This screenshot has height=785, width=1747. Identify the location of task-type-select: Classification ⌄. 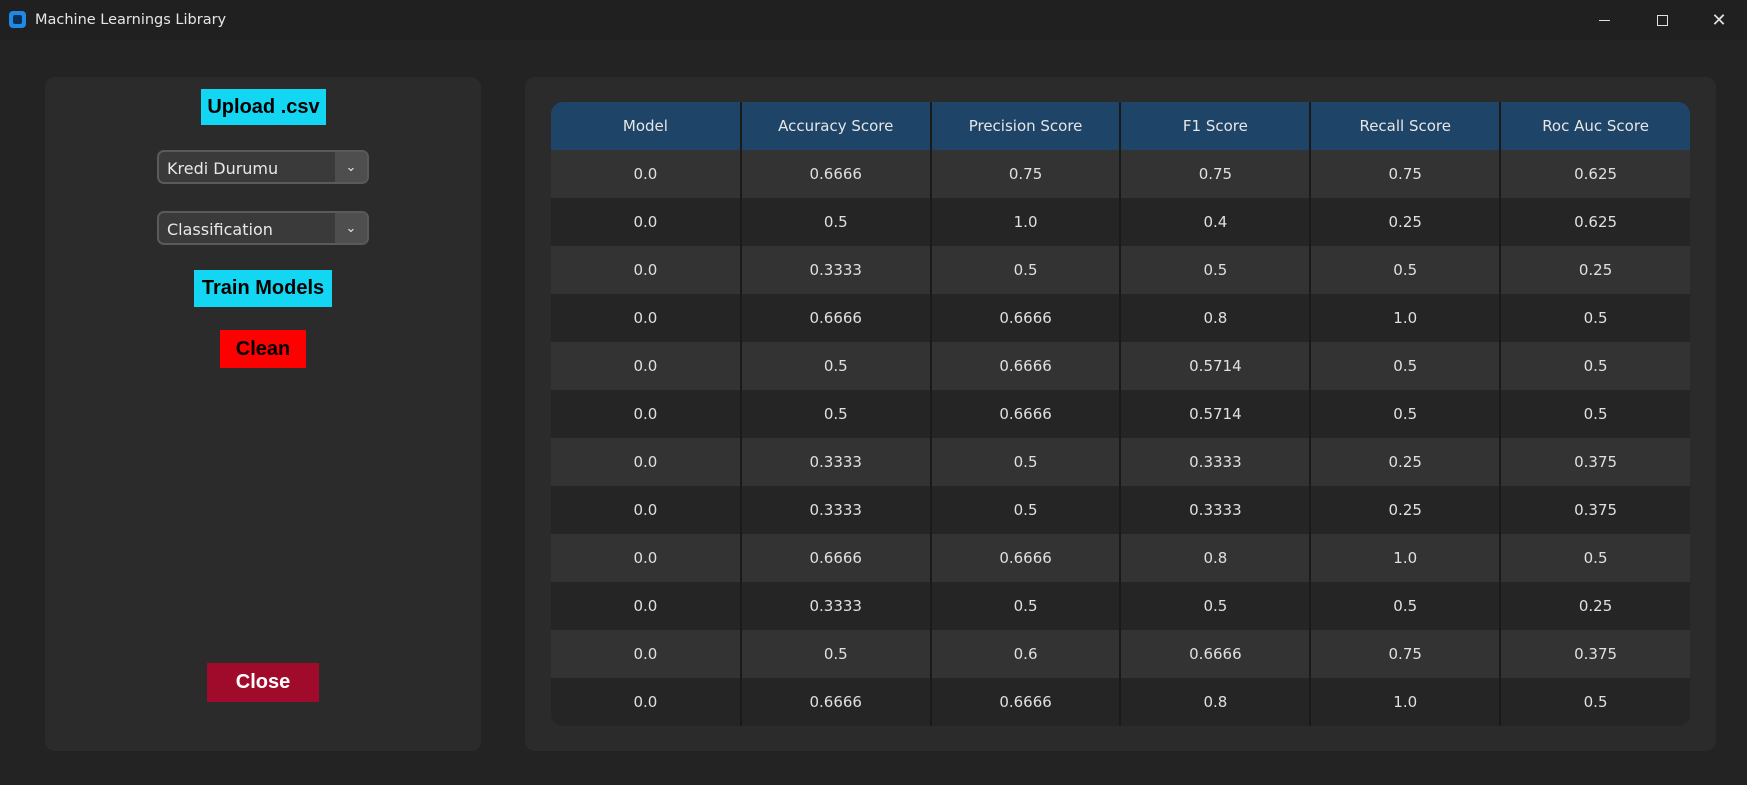
(263, 228).